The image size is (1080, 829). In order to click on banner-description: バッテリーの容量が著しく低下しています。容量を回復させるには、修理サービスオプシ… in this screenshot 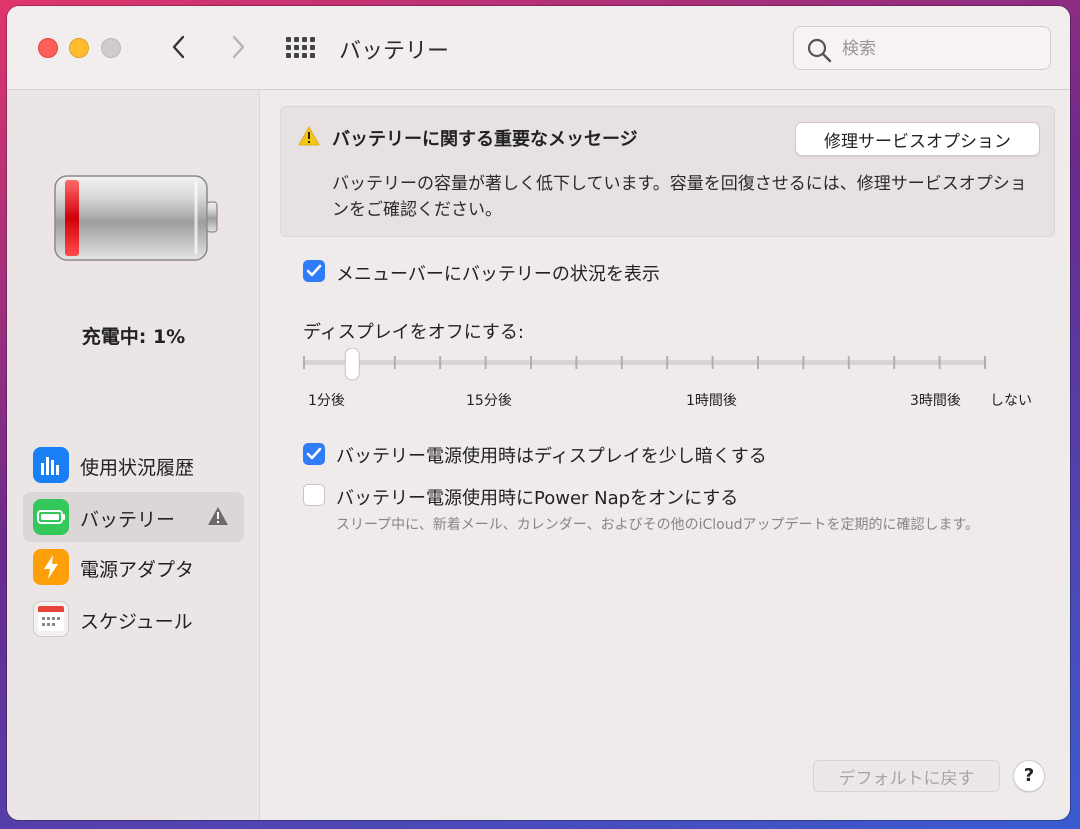, I will do `click(679, 197)`.